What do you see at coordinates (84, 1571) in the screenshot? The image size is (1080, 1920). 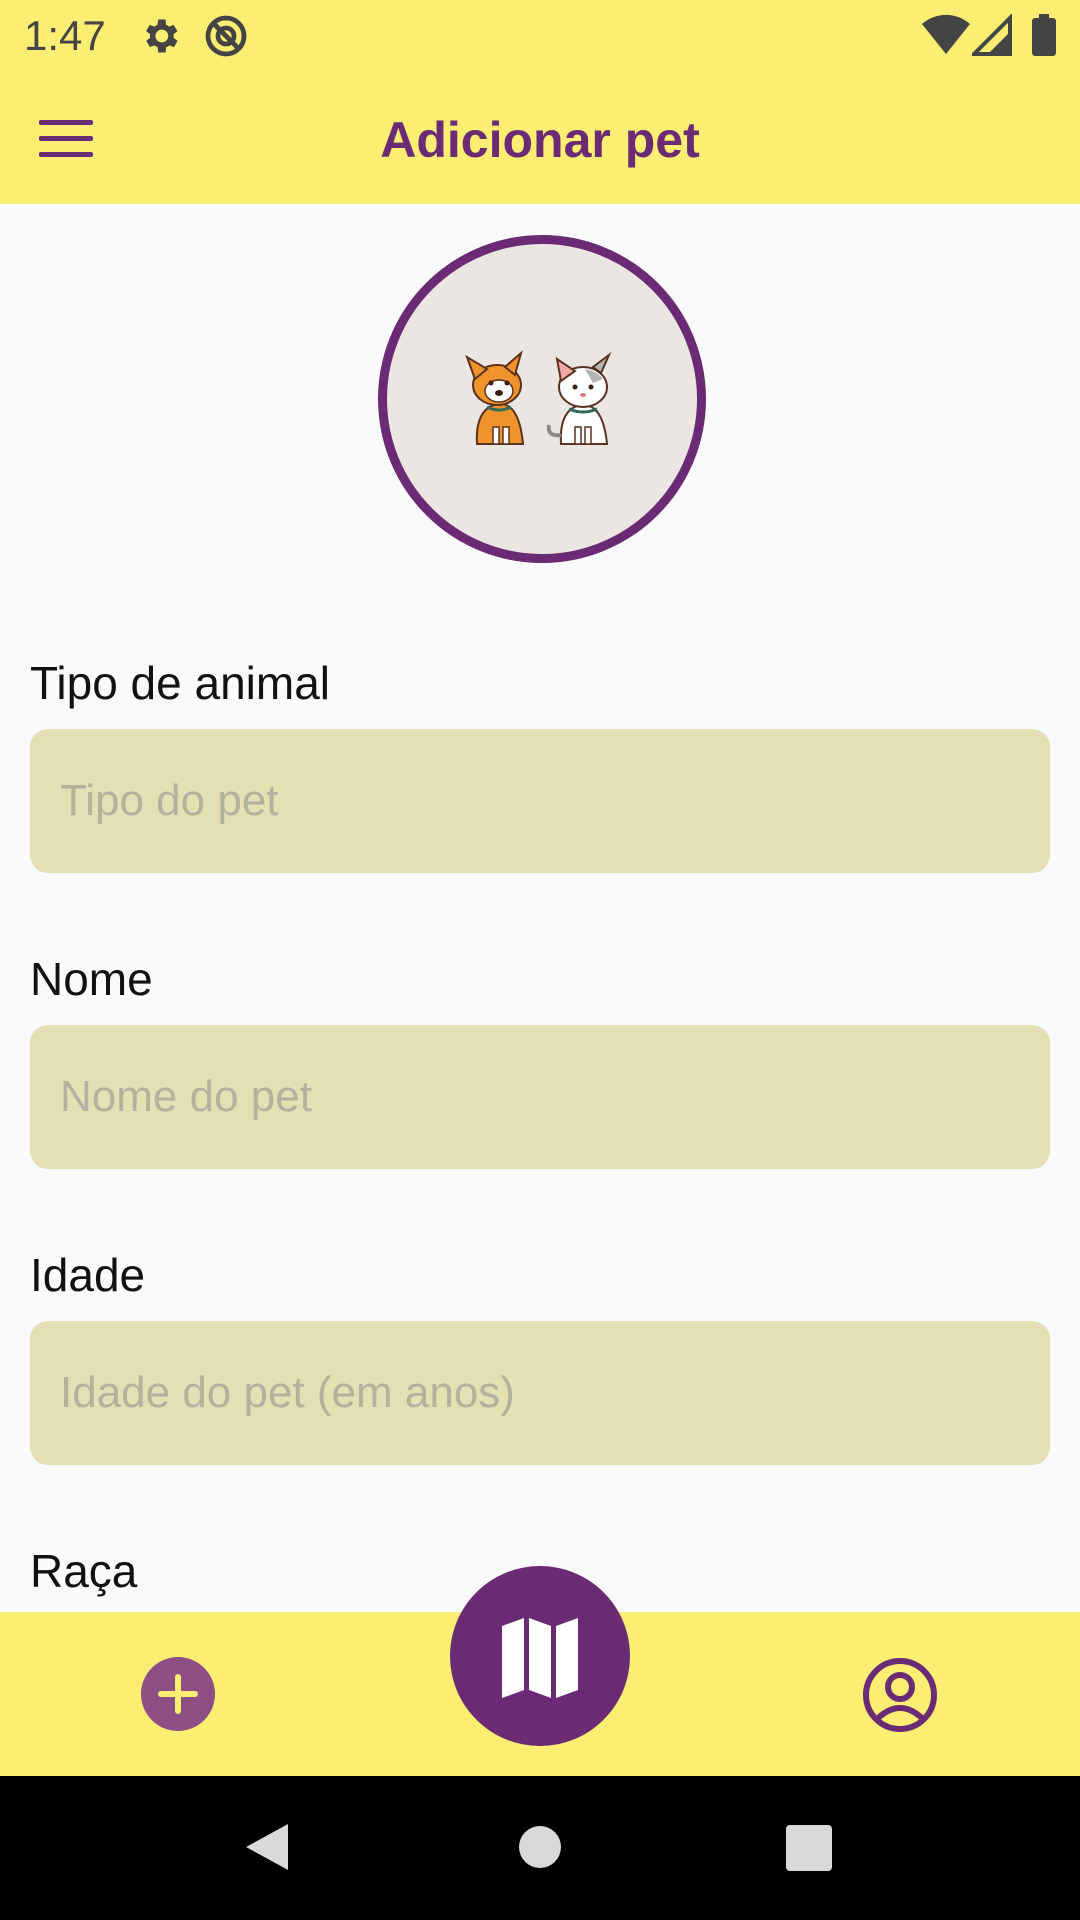 I see `raca-label: Raça` at bounding box center [84, 1571].